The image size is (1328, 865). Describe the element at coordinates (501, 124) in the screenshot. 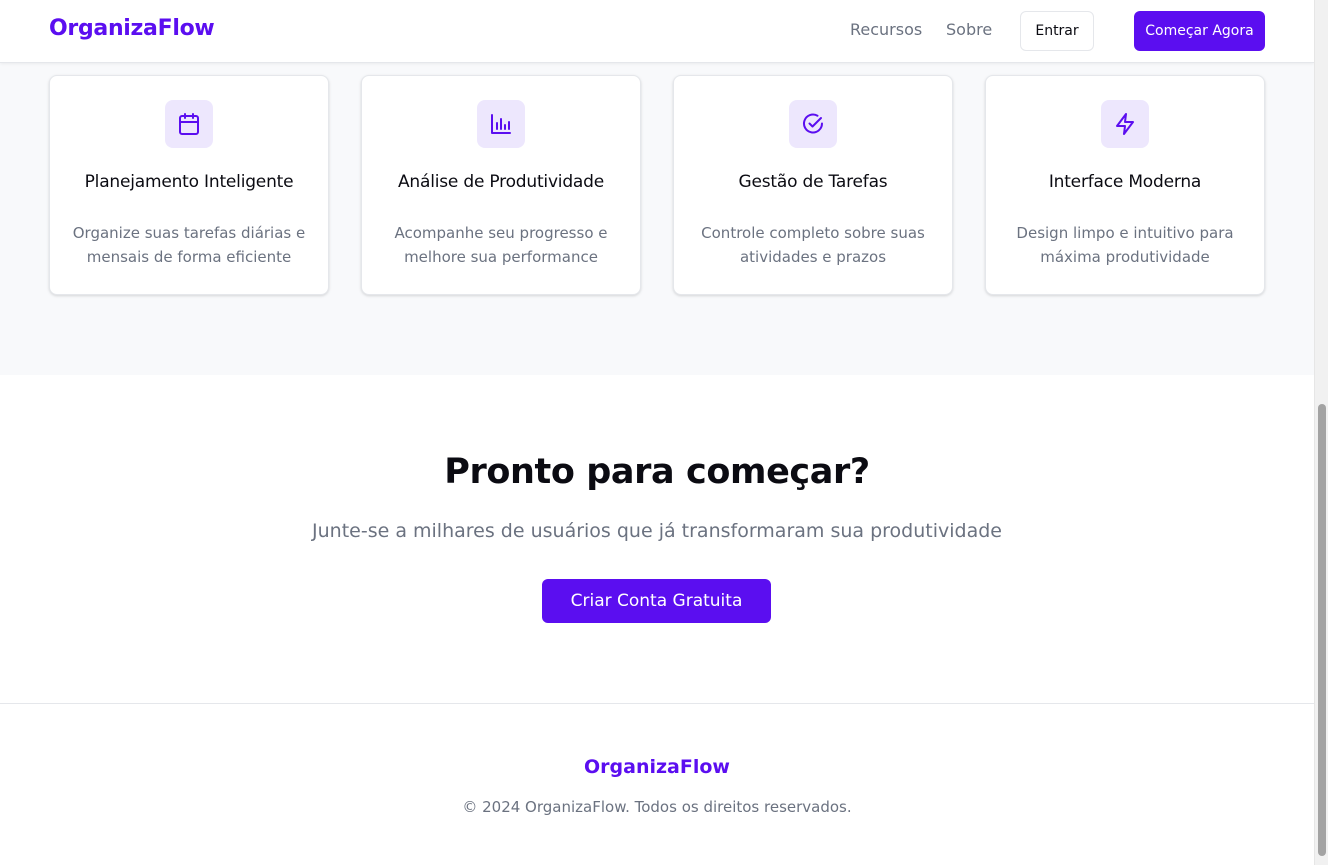

I see `bar-chart-icon` at that location.